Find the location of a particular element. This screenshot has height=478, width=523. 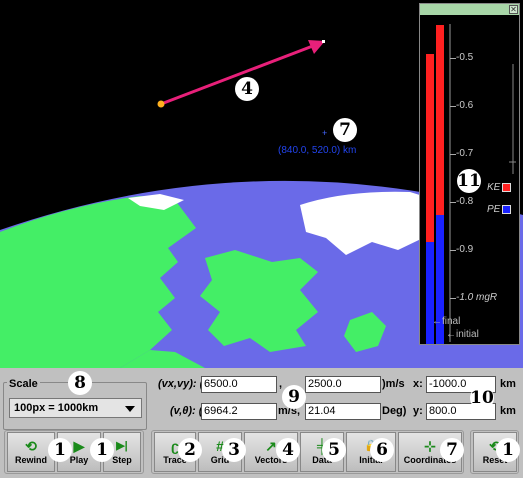

velocity-xy-unit: )m/s is located at coordinates (393, 384).